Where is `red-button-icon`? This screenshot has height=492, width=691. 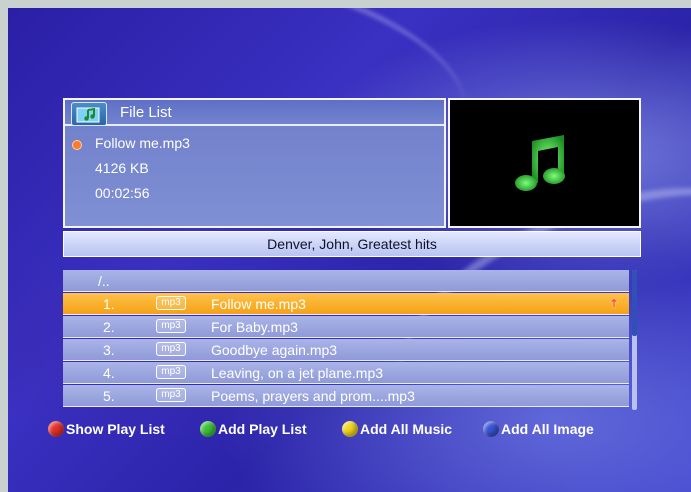 red-button-icon is located at coordinates (56, 429).